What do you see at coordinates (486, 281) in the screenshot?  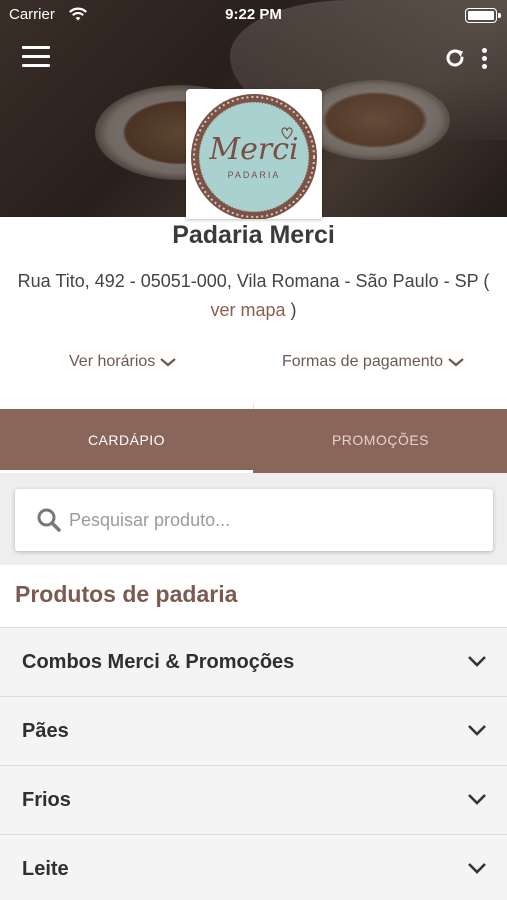 I see `map-open-paren: (` at bounding box center [486, 281].